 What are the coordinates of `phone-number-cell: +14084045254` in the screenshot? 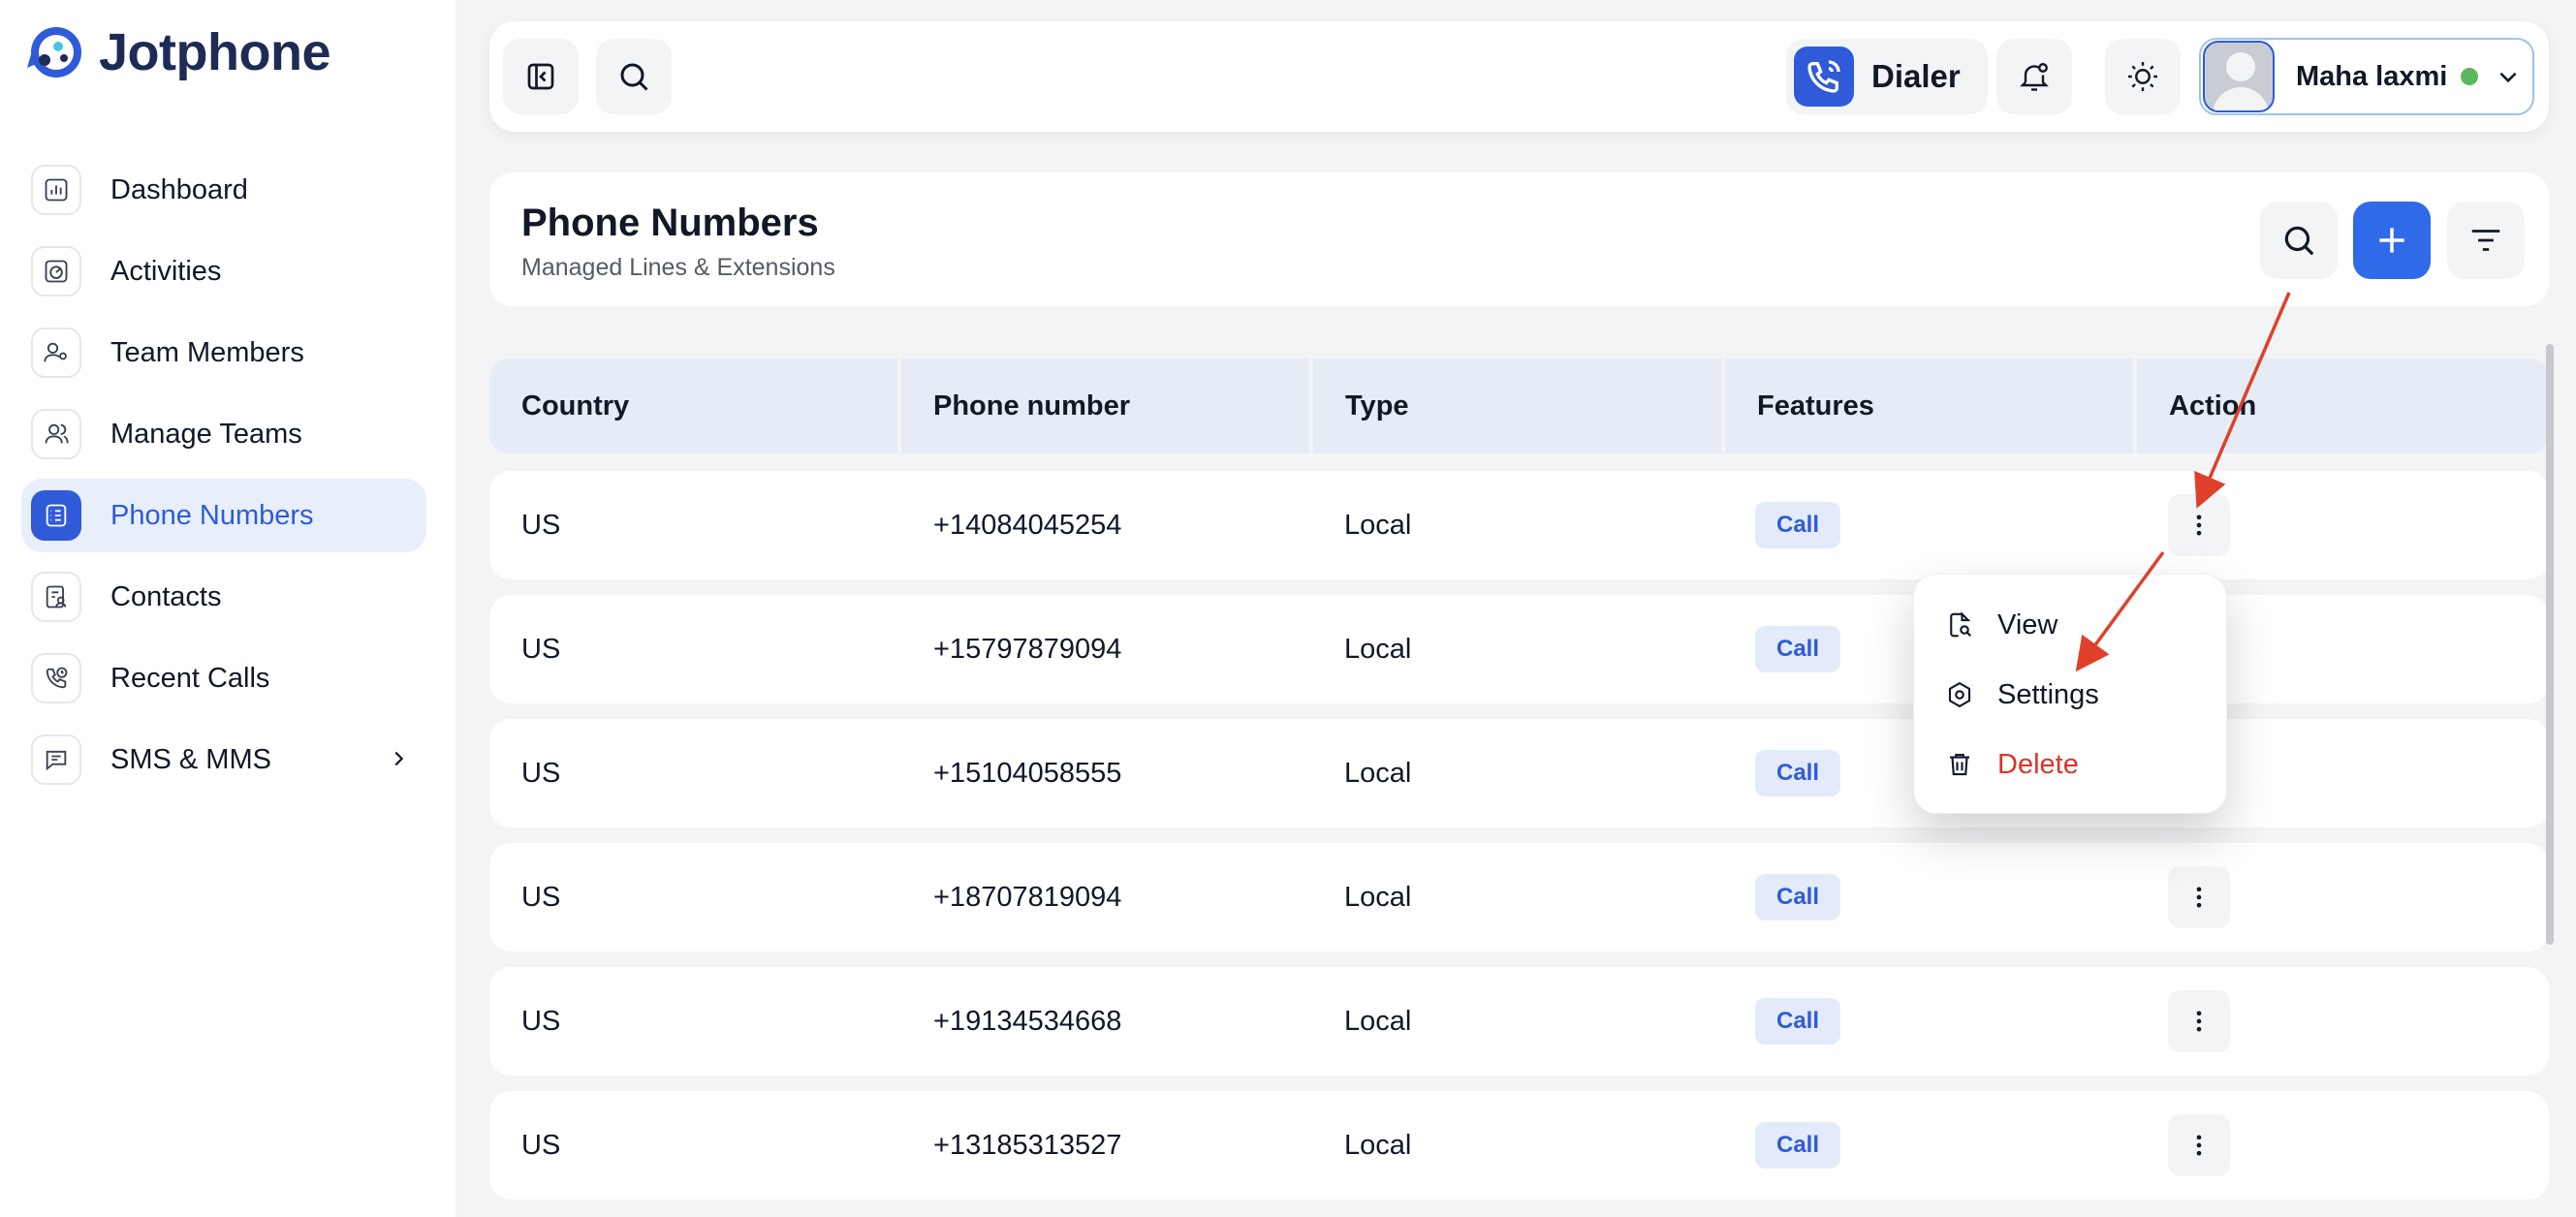 It's located at (1027, 525).